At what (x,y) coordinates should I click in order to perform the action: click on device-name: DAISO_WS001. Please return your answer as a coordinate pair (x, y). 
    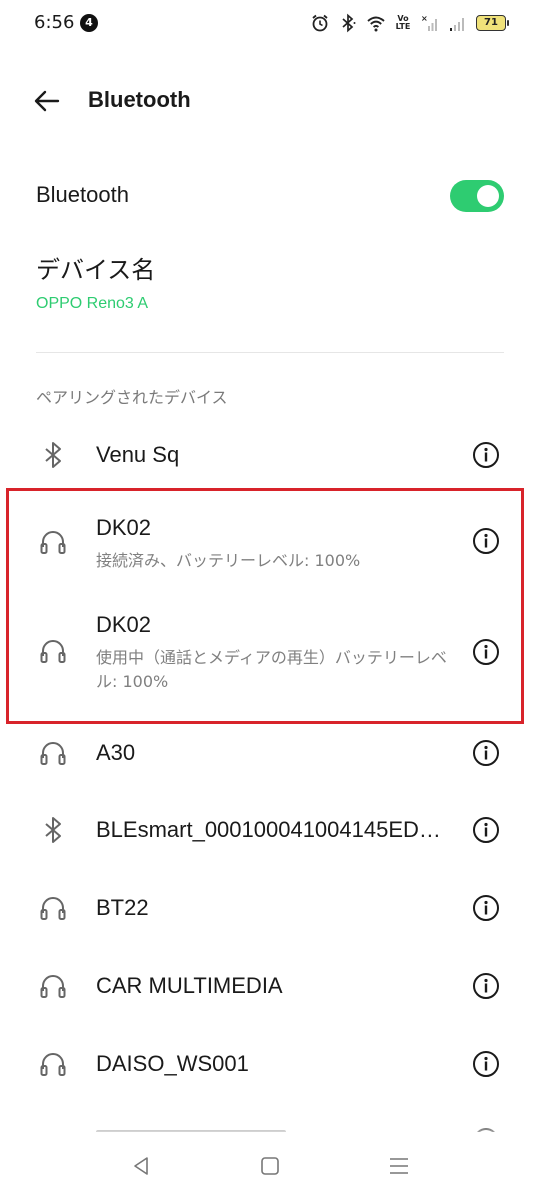
    Looking at the image, I should click on (172, 1063).